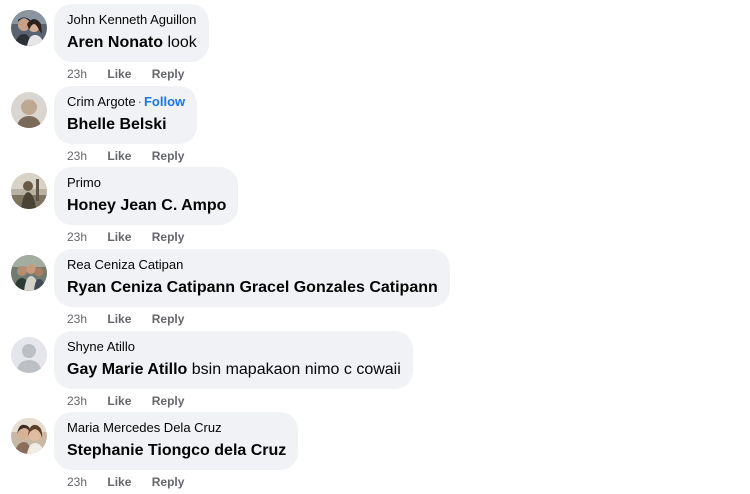 The image size is (750, 494). I want to click on comment-author: Maria Mercedes Dela Cruz, so click(144, 427).